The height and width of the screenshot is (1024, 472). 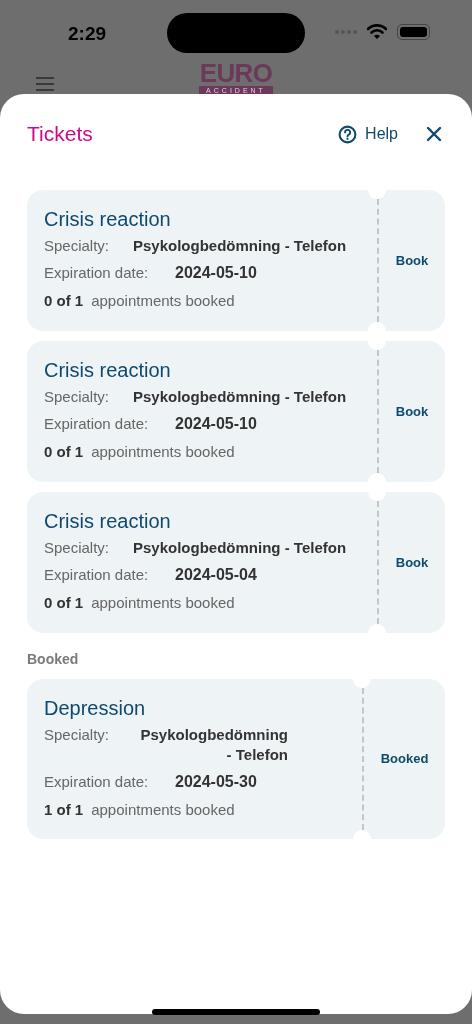 What do you see at coordinates (348, 134) in the screenshot?
I see `help-icon` at bounding box center [348, 134].